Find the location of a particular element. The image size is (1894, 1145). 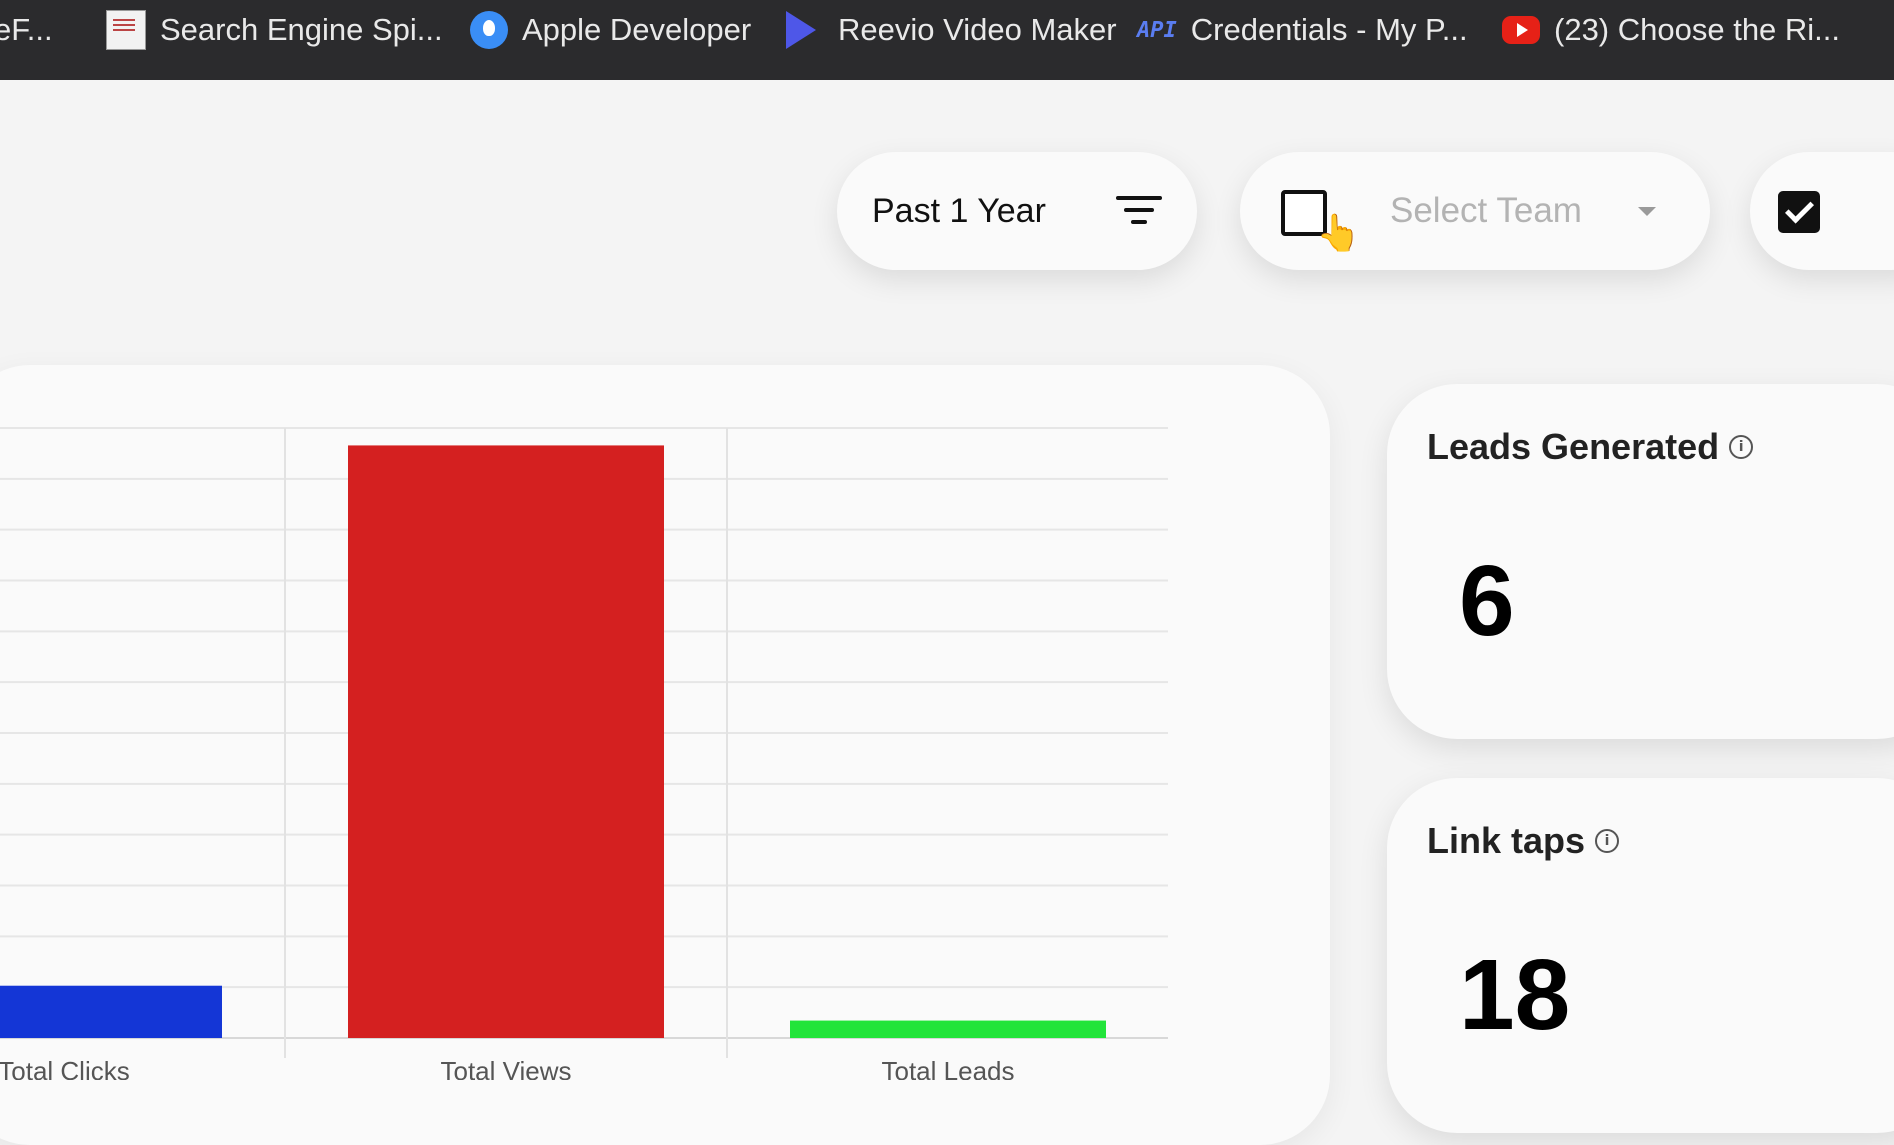

link-taps-value: 18 is located at coordinates (1515, 995).